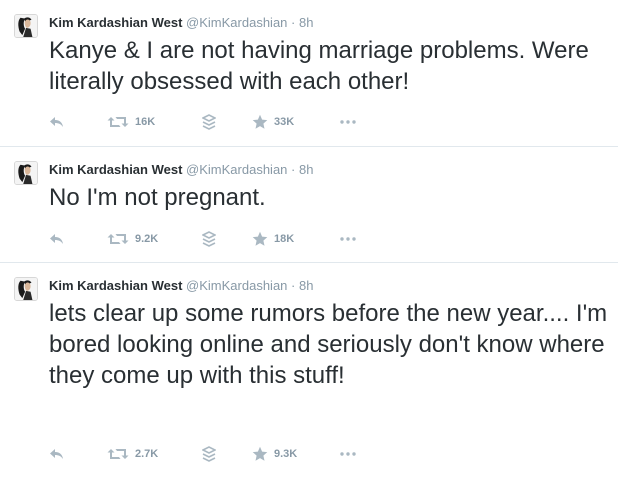 The height and width of the screenshot is (480, 618). What do you see at coordinates (132, 239) in the screenshot?
I see `retweet-button: 9.2K` at bounding box center [132, 239].